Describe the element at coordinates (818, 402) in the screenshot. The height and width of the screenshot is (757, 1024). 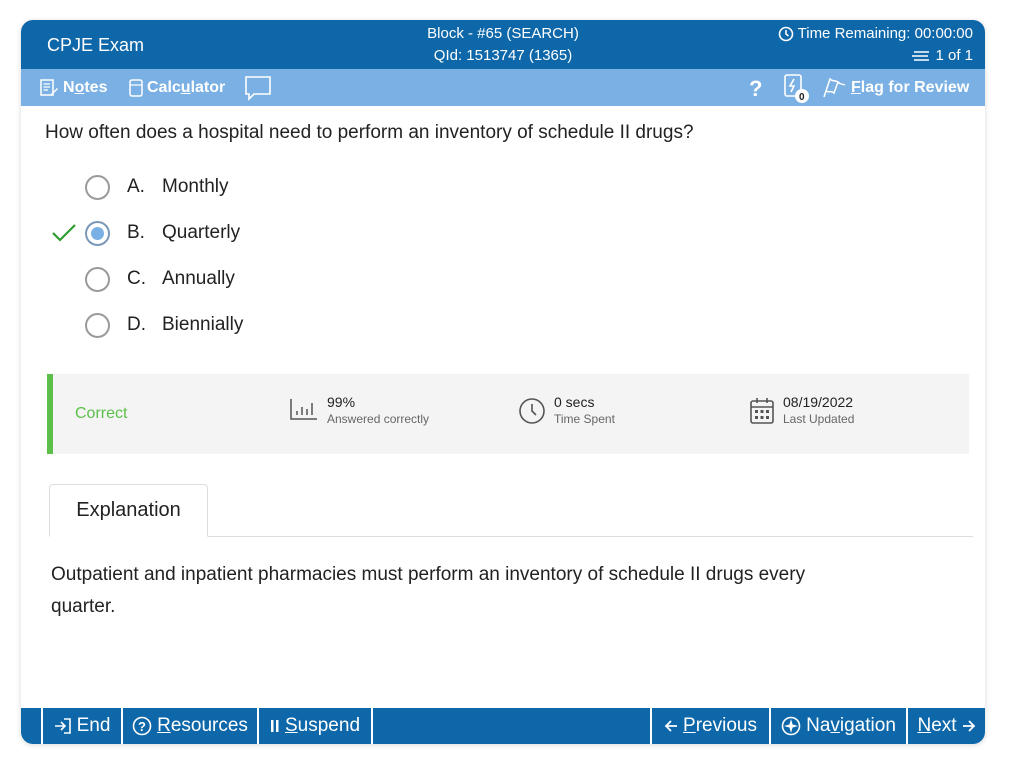
I see `last-updated-value: 08/19/2022` at that location.